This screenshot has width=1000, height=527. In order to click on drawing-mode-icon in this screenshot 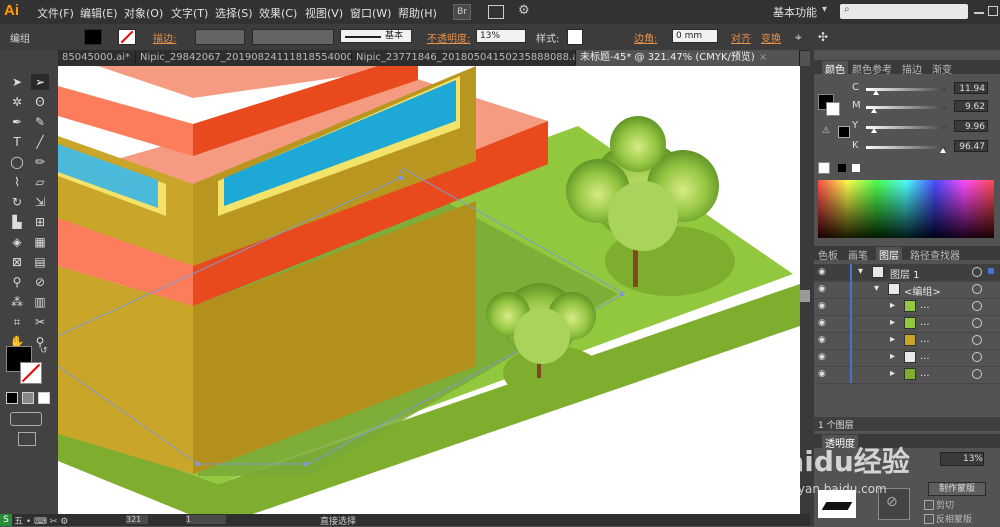, I will do `click(26, 419)`.